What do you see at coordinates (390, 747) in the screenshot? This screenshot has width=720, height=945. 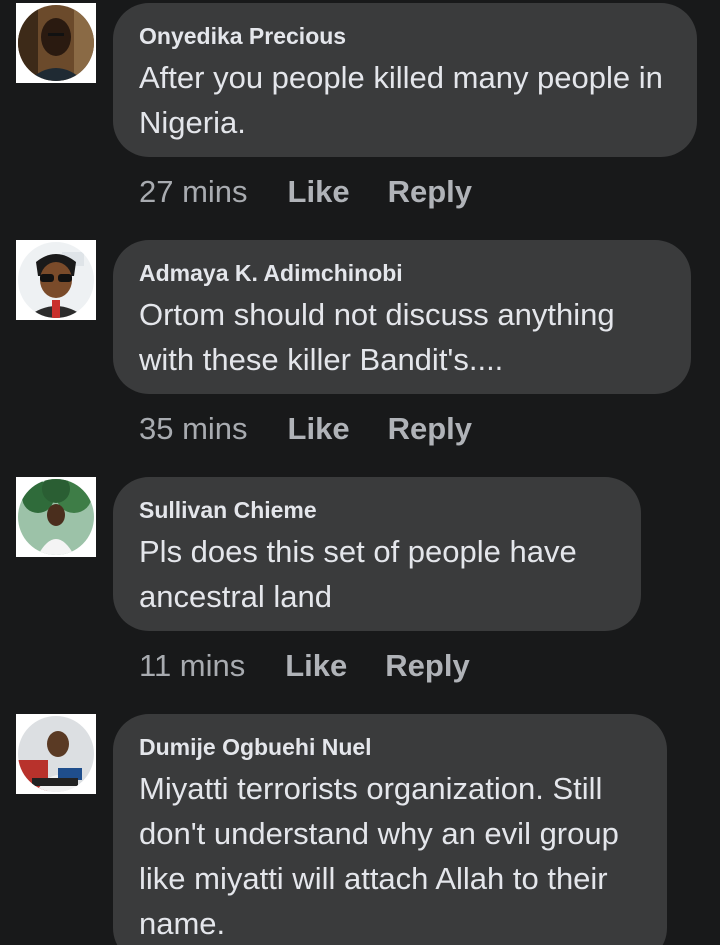 I see `comment-author: Dumije Ogbuehi Nuel` at bounding box center [390, 747].